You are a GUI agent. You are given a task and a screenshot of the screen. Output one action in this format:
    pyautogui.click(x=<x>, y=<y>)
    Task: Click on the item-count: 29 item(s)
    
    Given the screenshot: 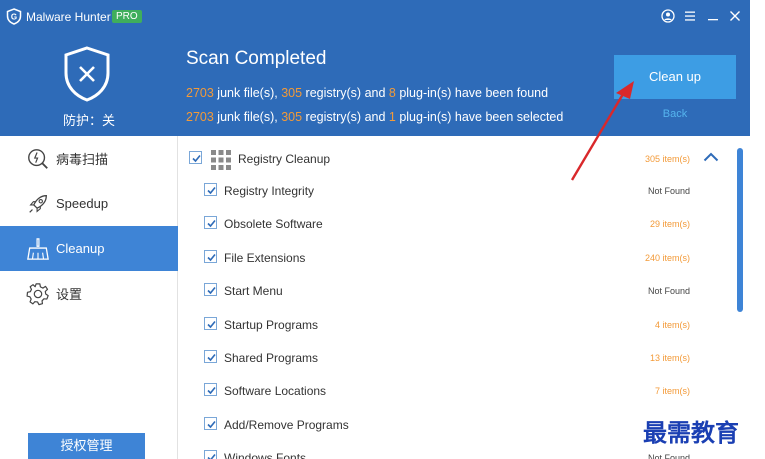 What is the action you would take?
    pyautogui.click(x=669, y=224)
    